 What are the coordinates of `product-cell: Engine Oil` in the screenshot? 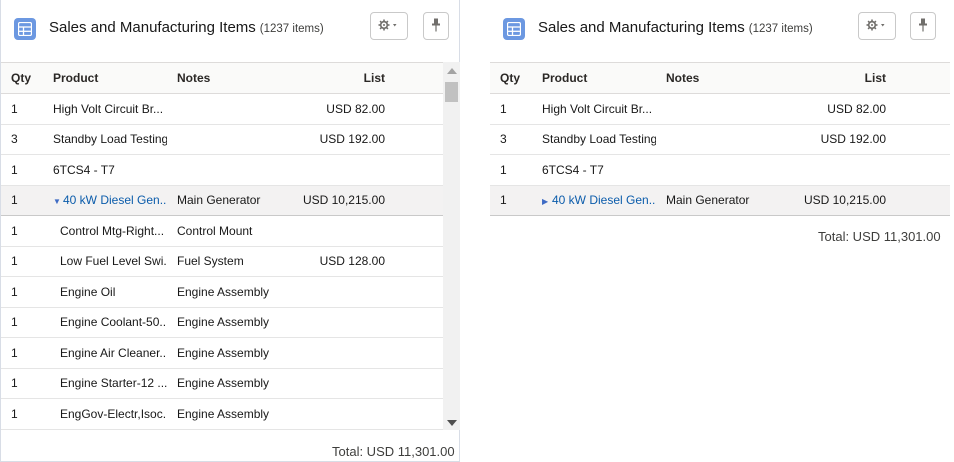 It's located at (105, 292).